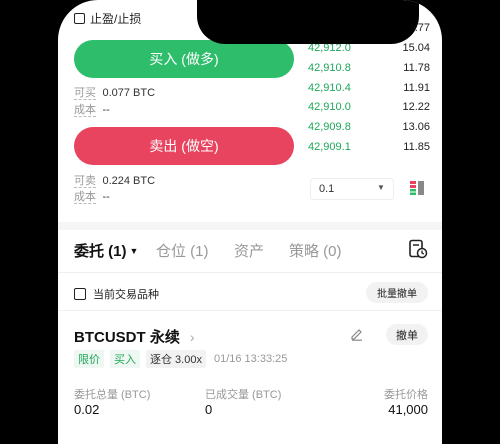 The width and height of the screenshot is (500, 444). Describe the element at coordinates (126, 295) in the screenshot. I see `current-symbol-label: 当前交易品种` at that location.